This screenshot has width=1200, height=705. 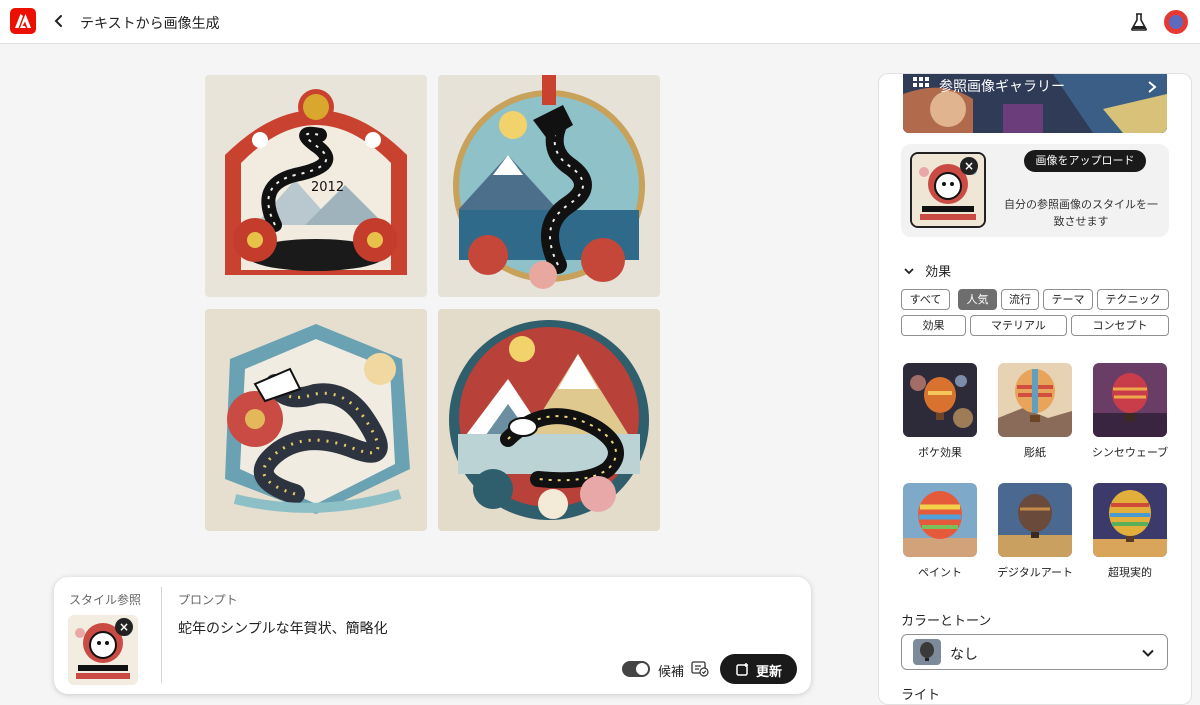 I want to click on effect-synthwave: シンセウェーブ, so click(x=1130, y=411).